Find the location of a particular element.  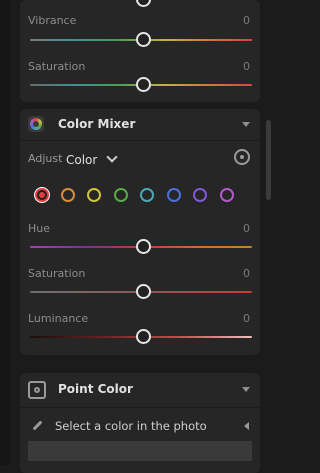

swatch-orange is located at coordinates (68, 195).